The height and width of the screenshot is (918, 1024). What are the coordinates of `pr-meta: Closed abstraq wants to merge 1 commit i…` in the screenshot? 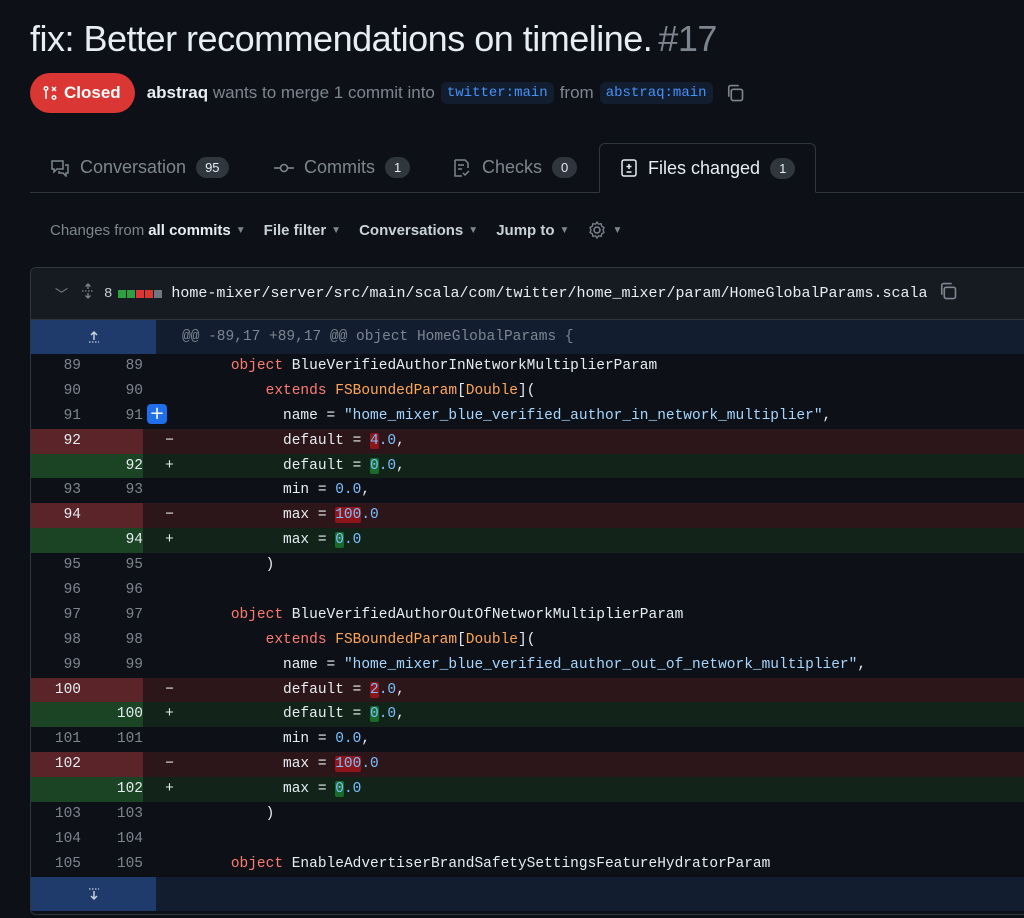 It's located at (387, 93).